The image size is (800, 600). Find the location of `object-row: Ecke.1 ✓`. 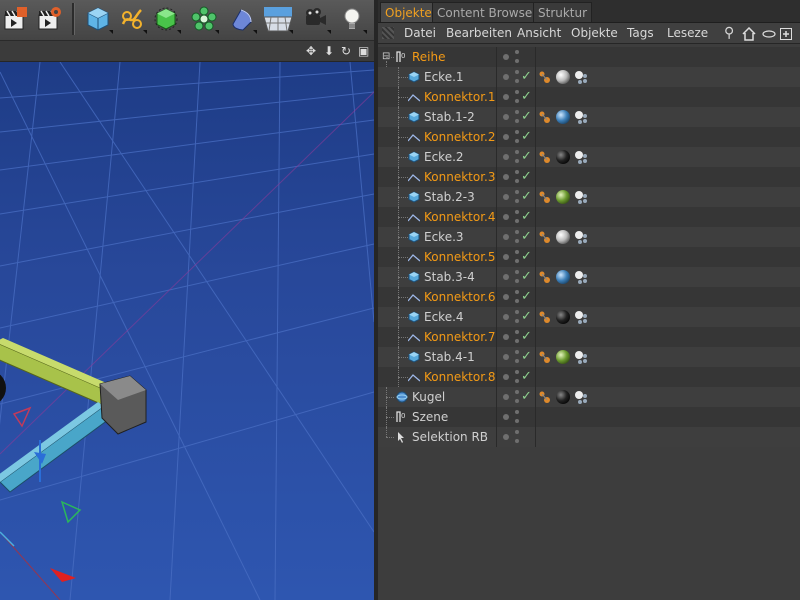

object-row: Ecke.1 ✓ is located at coordinates (589, 77).